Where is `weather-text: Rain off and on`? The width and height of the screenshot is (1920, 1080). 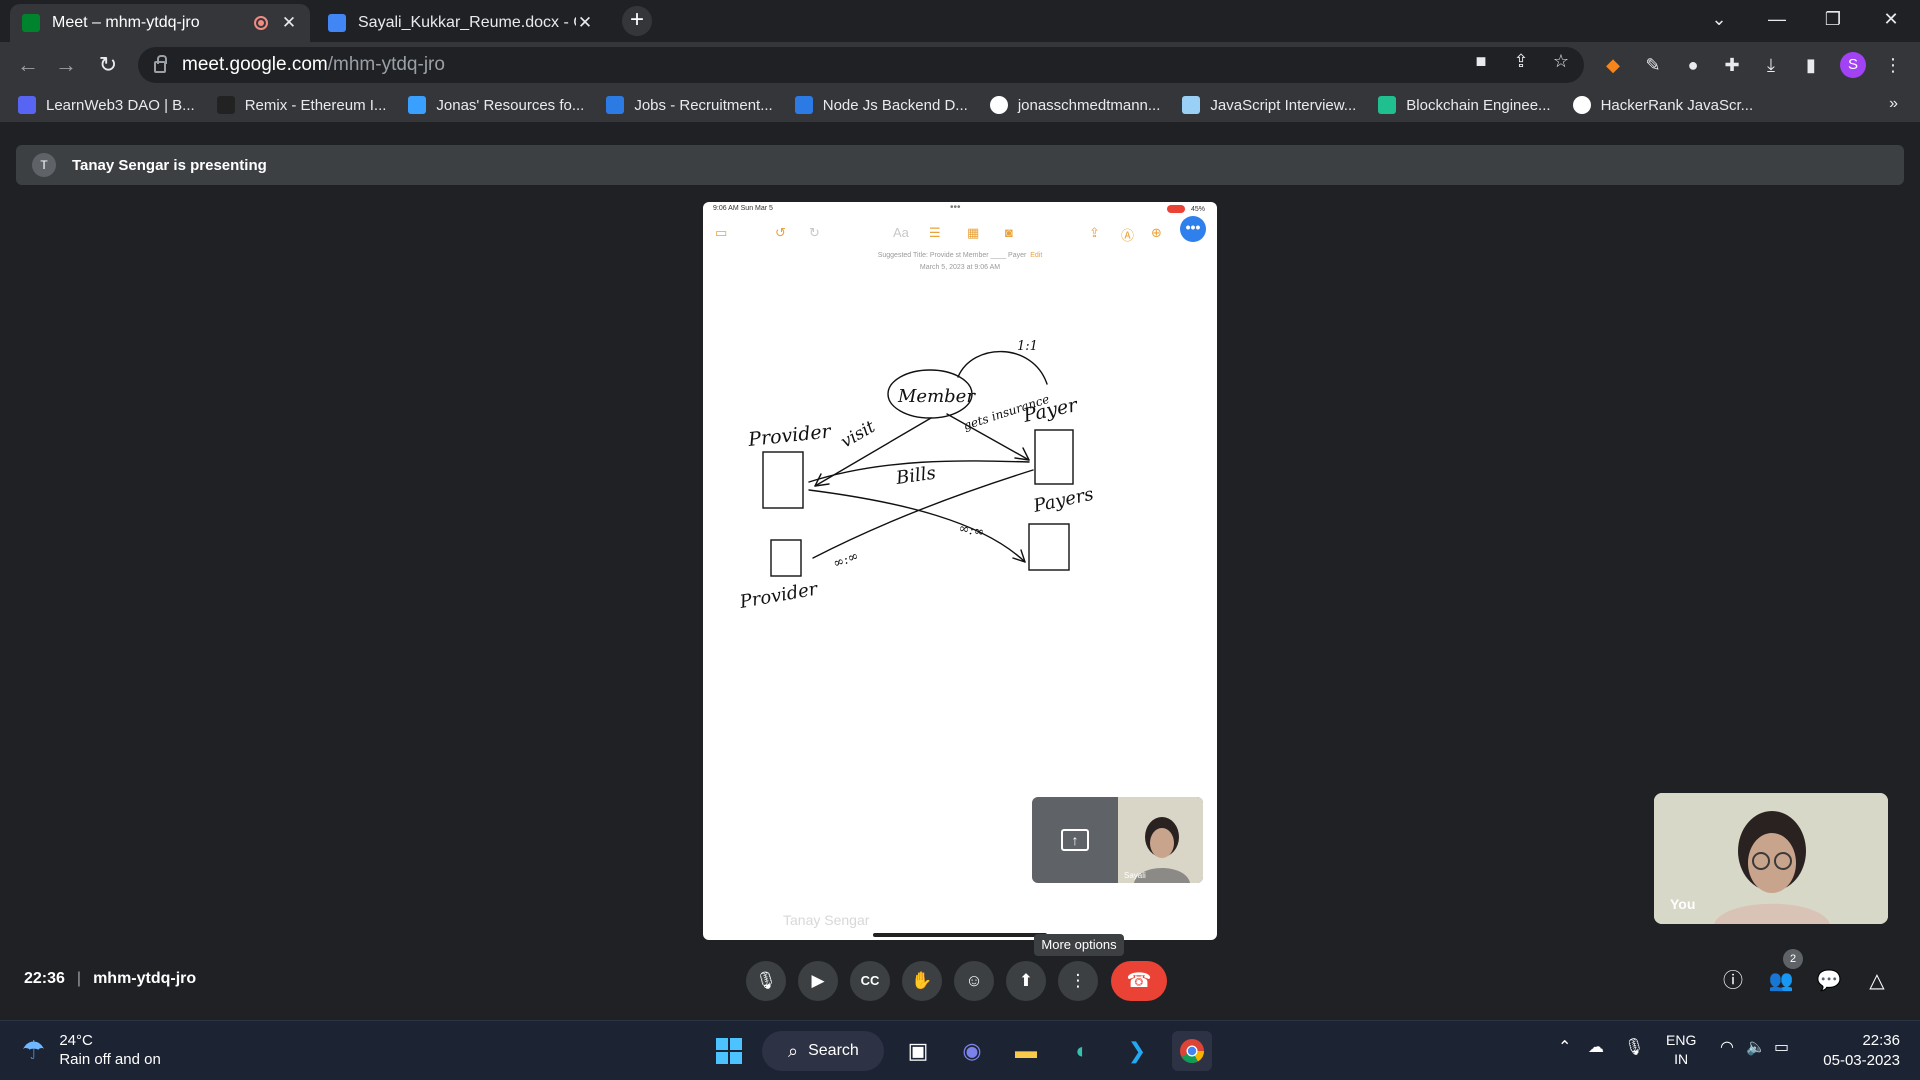
weather-text: Rain off and on is located at coordinates (110, 1059).